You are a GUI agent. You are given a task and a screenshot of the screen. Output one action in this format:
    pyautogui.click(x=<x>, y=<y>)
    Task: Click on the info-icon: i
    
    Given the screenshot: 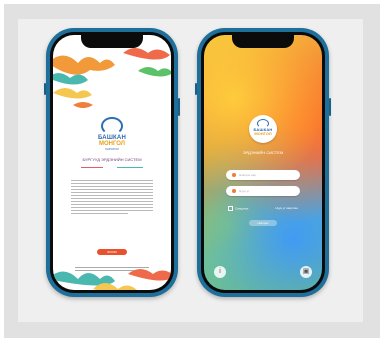 What is the action you would take?
    pyautogui.click(x=220, y=272)
    